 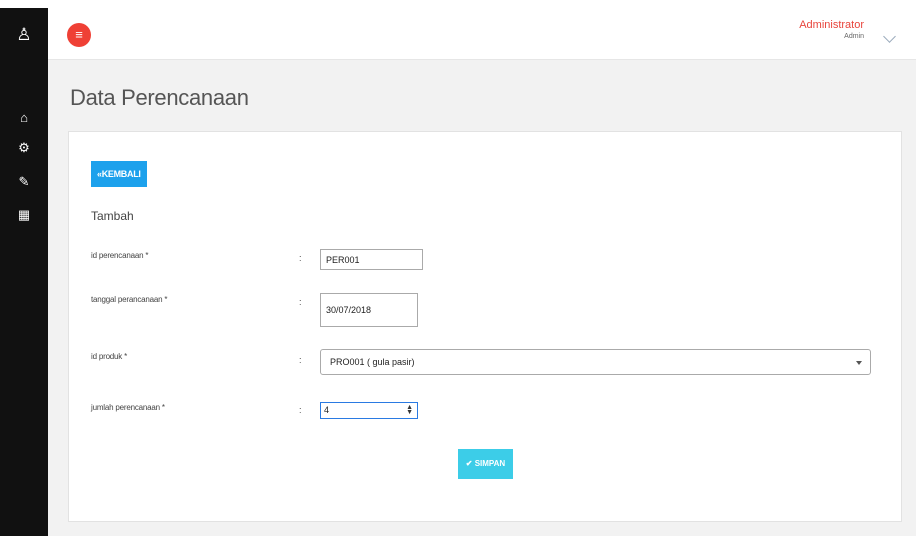 I want to click on menu-toggle-button: ≡, so click(x=79, y=35).